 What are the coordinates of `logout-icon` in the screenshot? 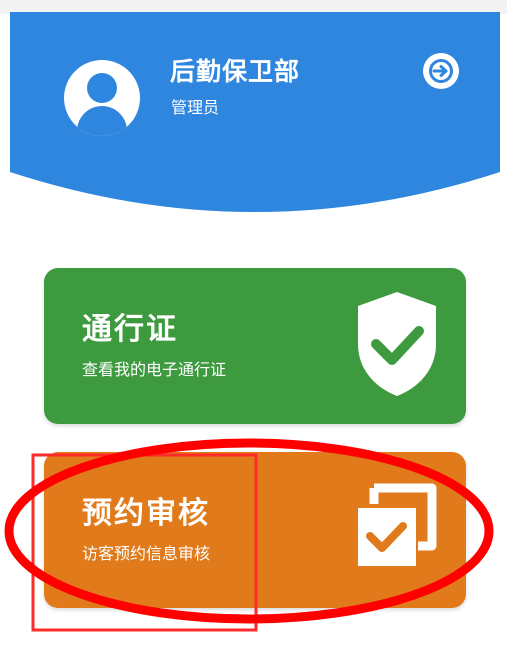 It's located at (441, 71).